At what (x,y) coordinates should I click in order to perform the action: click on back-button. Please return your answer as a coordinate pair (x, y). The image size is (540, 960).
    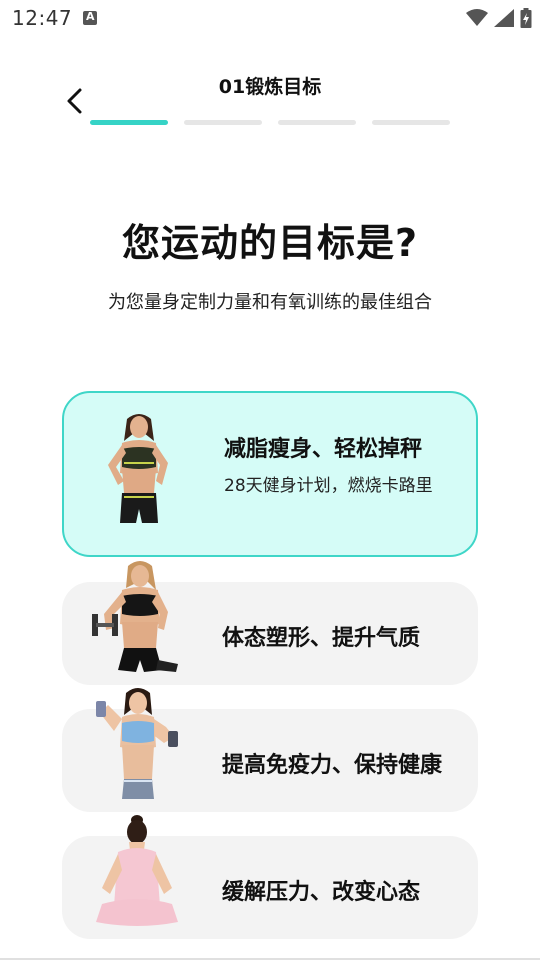
    Looking at the image, I should click on (75, 101).